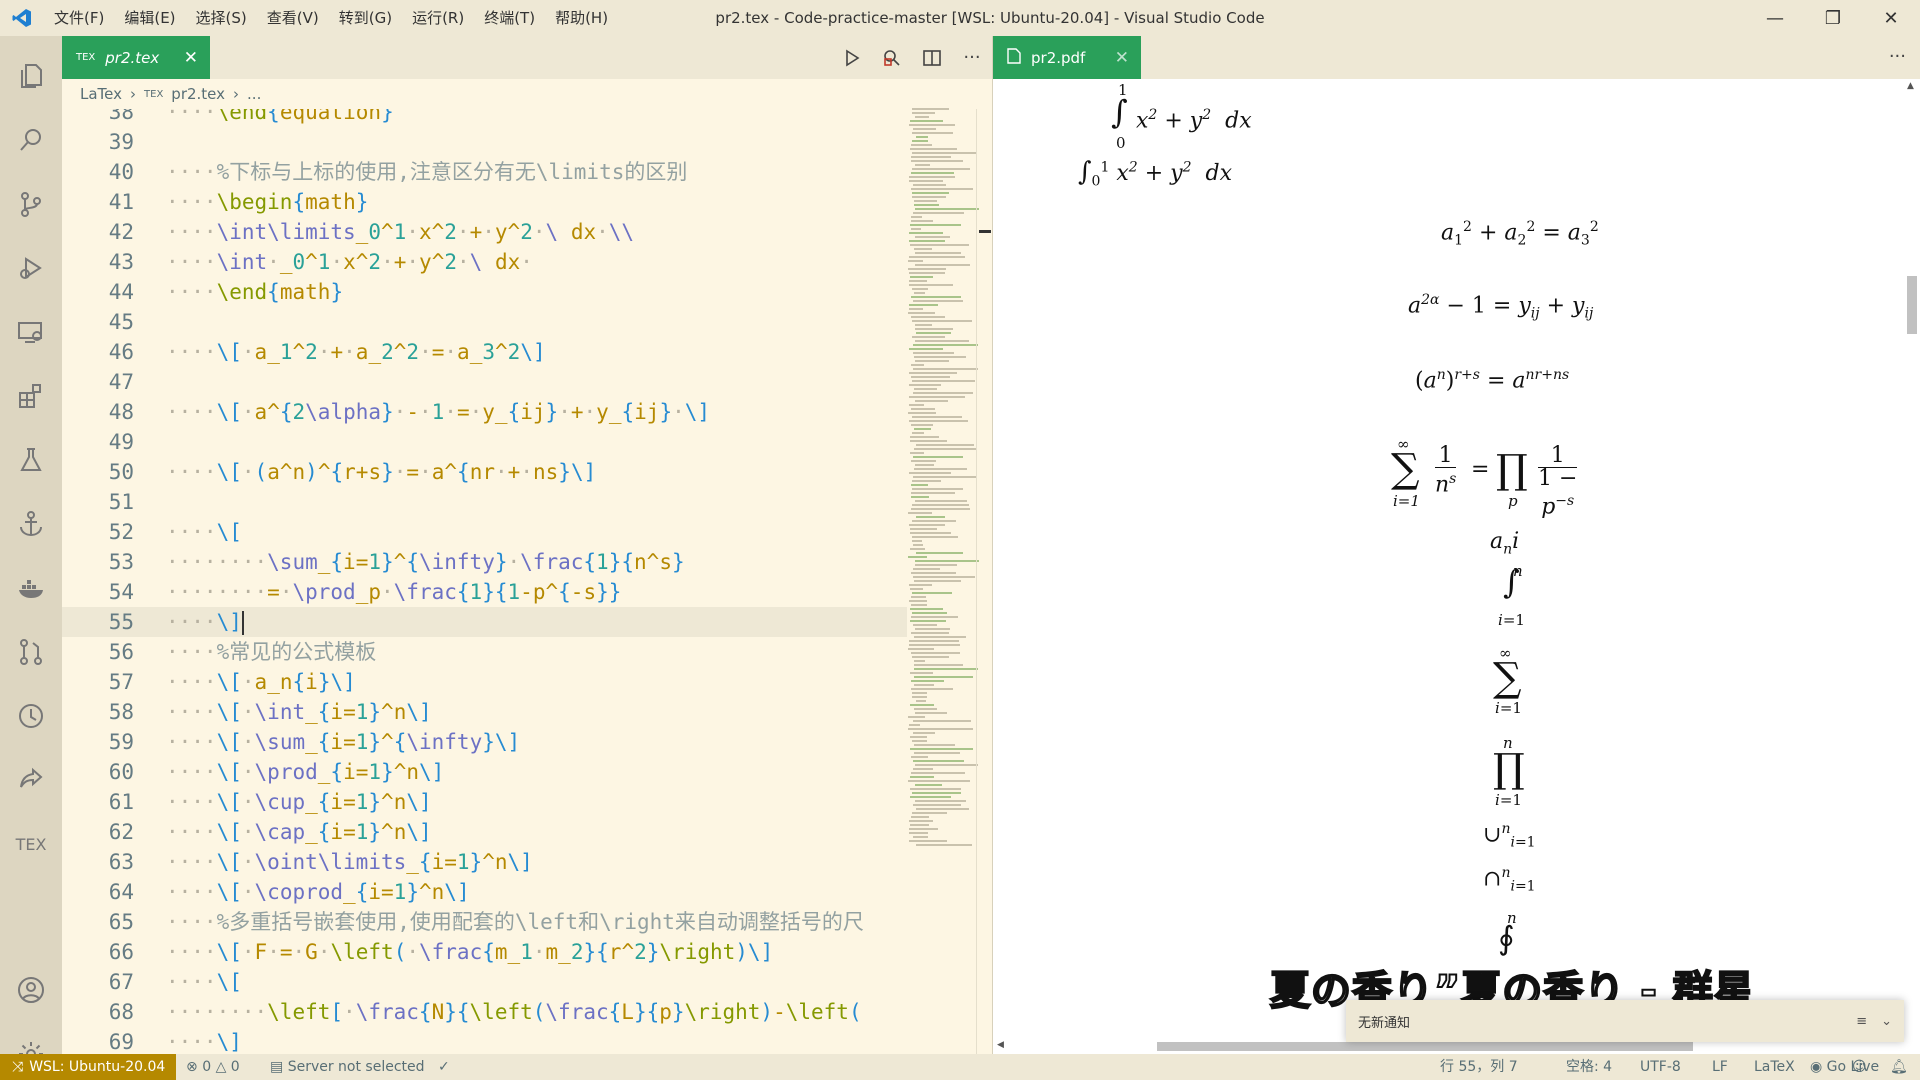 Image resolution: width=1920 pixels, height=1080 pixels. What do you see at coordinates (1844, 1067) in the screenshot?
I see `go-live-button: ◉ Go Live` at bounding box center [1844, 1067].